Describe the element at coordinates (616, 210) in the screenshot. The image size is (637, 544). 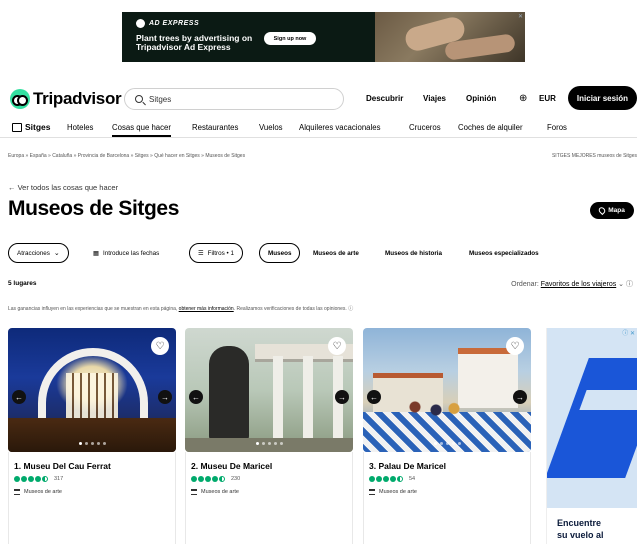
I see `map-button-label: Mapa` at that location.